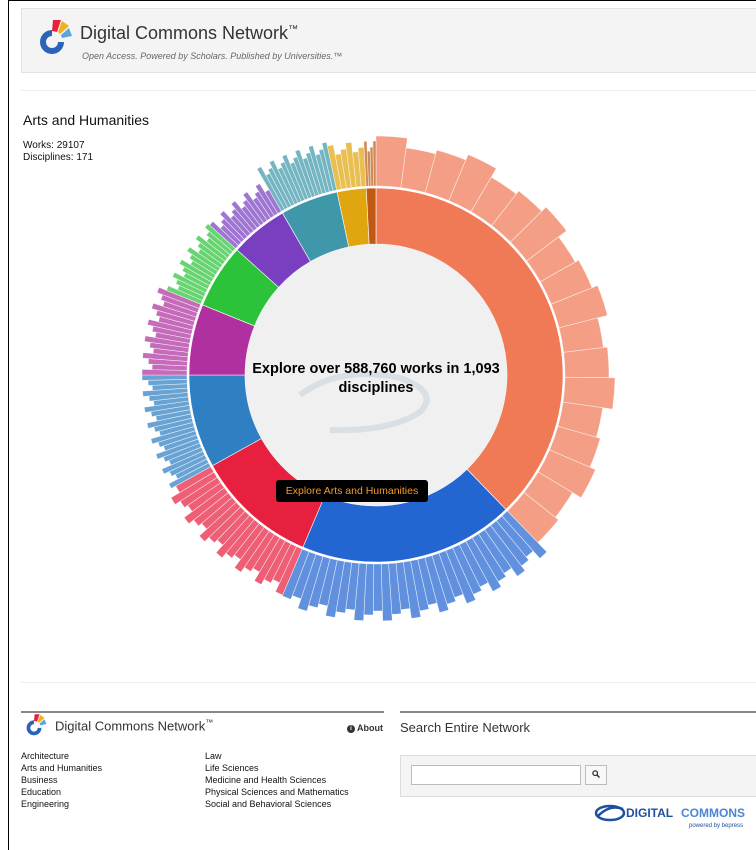 The height and width of the screenshot is (850, 756). What do you see at coordinates (277, 768) in the screenshot?
I see `footer-link: Life Sciences` at bounding box center [277, 768].